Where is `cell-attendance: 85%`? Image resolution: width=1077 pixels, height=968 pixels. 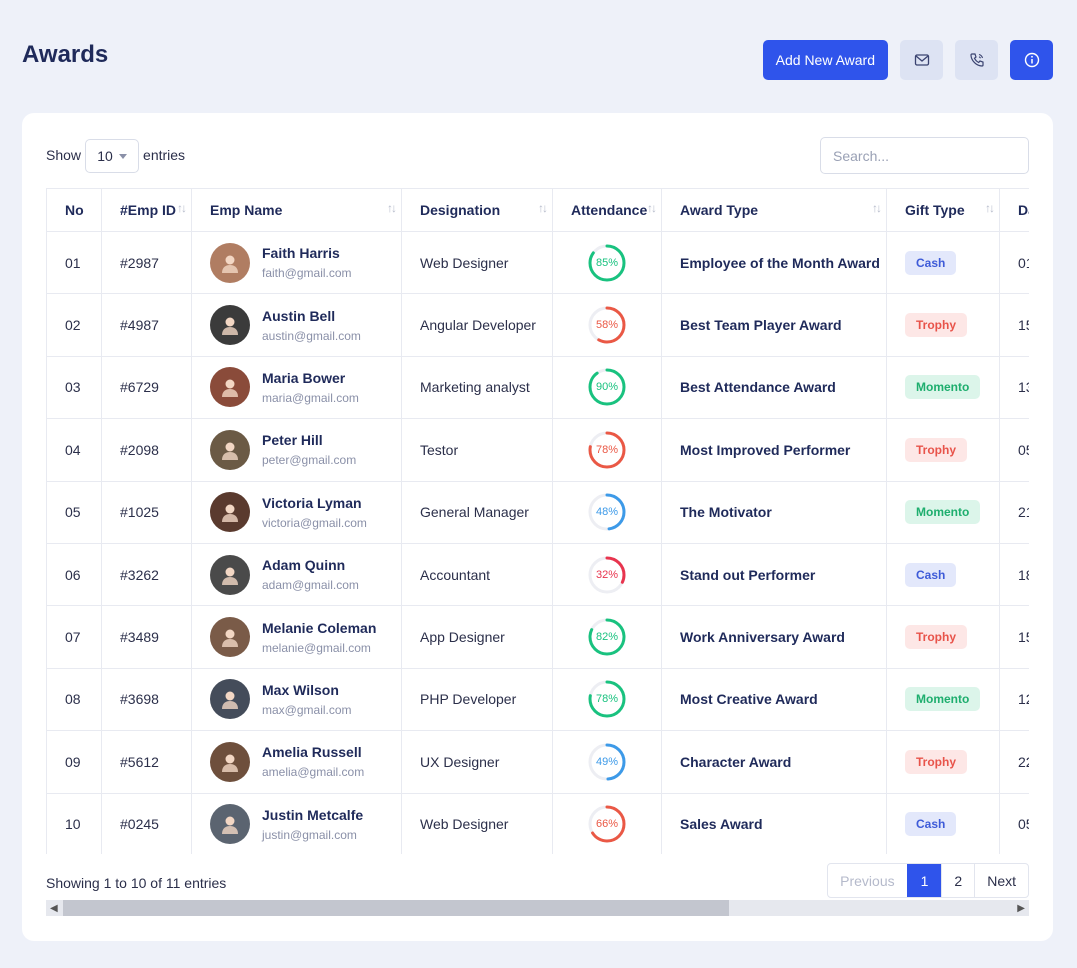
cell-attendance: 85% is located at coordinates (607, 262).